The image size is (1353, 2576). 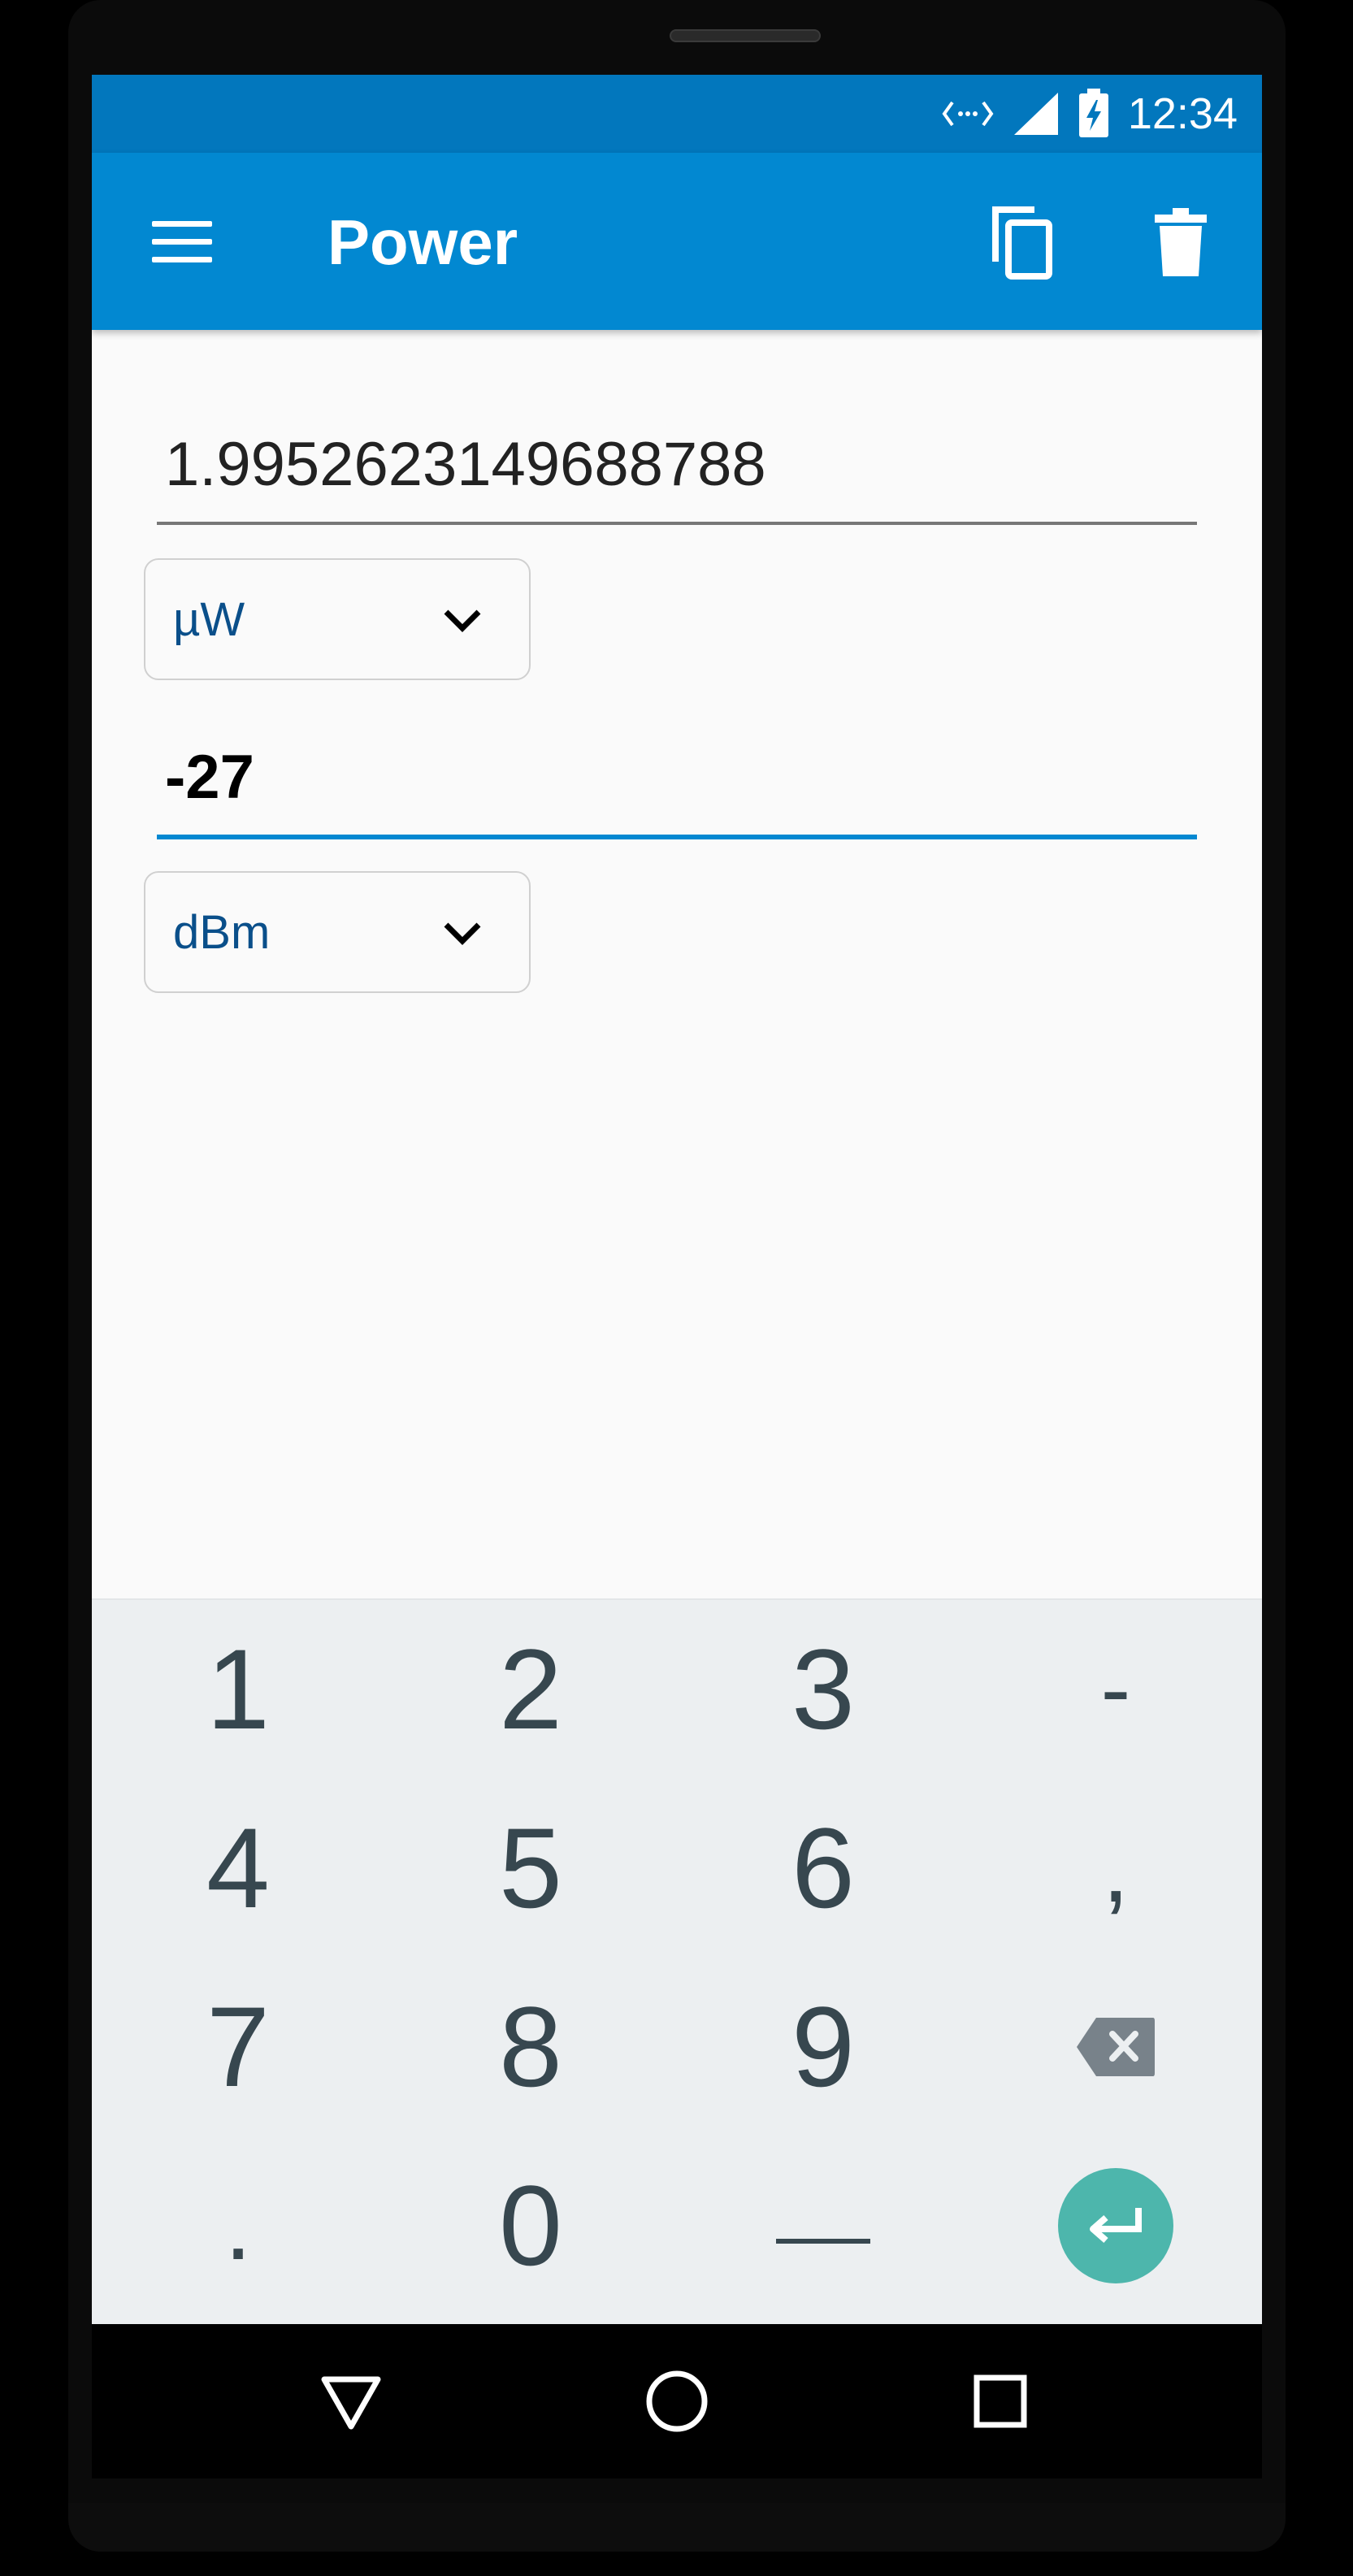 I want to click on key-0-label: 0, so click(x=530, y=2225).